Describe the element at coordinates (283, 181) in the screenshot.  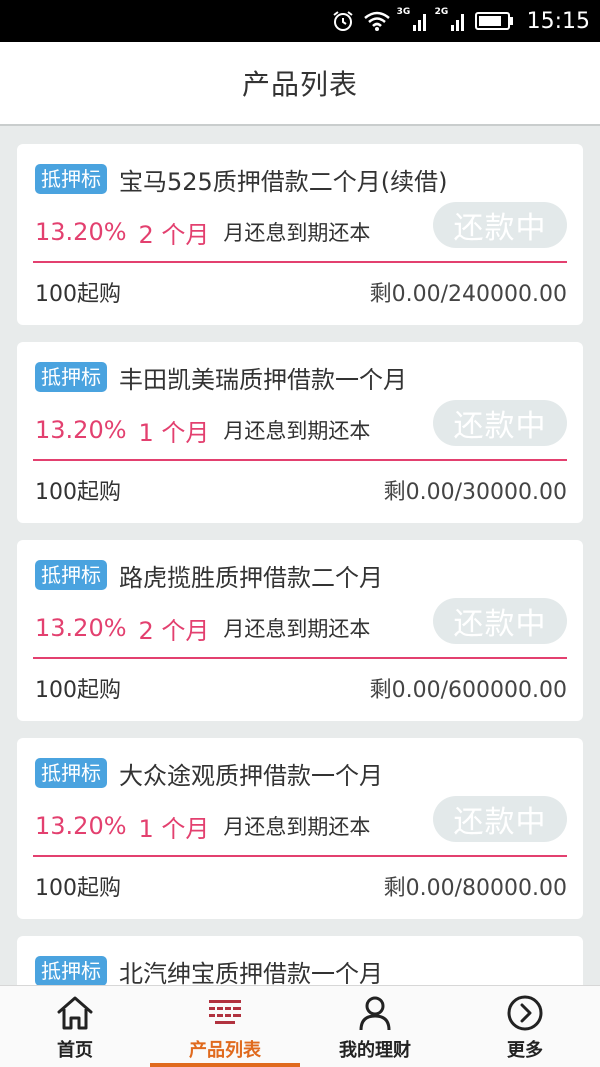
I see `product-title: 宝马525质押借款二个月(续借)` at that location.